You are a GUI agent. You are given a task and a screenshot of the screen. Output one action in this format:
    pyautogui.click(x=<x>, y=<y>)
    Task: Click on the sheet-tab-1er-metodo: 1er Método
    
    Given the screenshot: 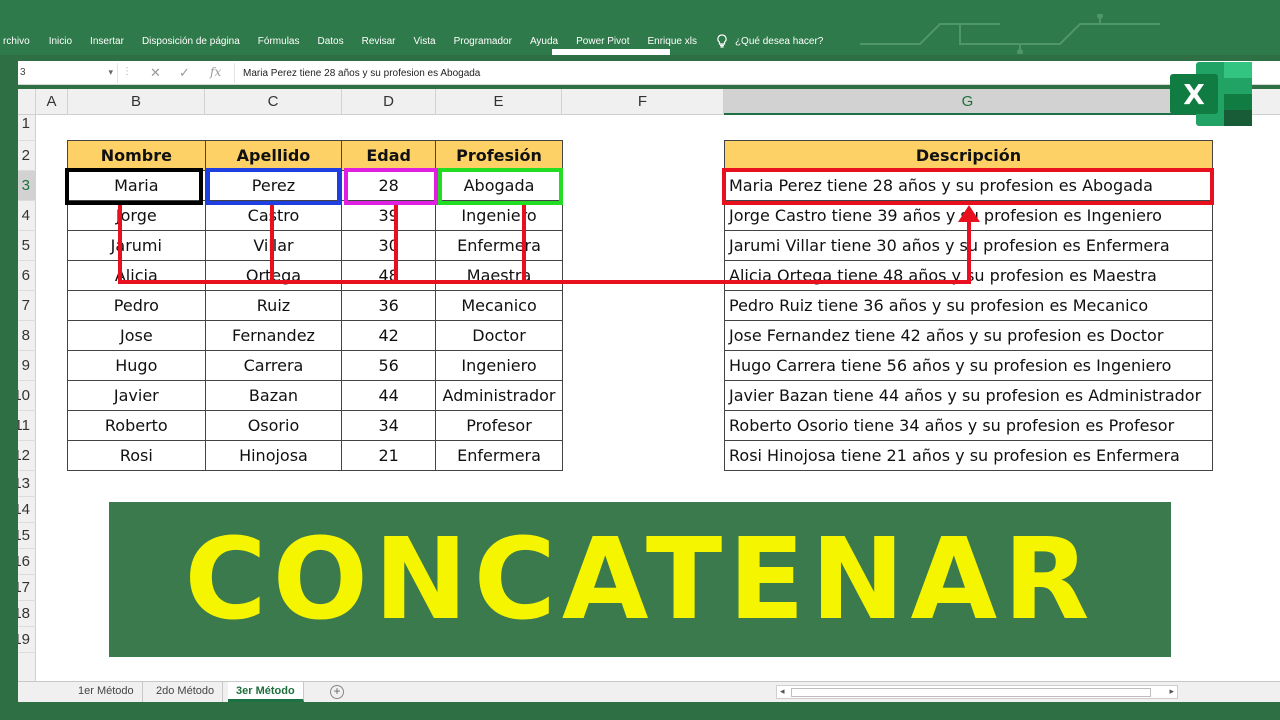 What is the action you would take?
    pyautogui.click(x=106, y=692)
    